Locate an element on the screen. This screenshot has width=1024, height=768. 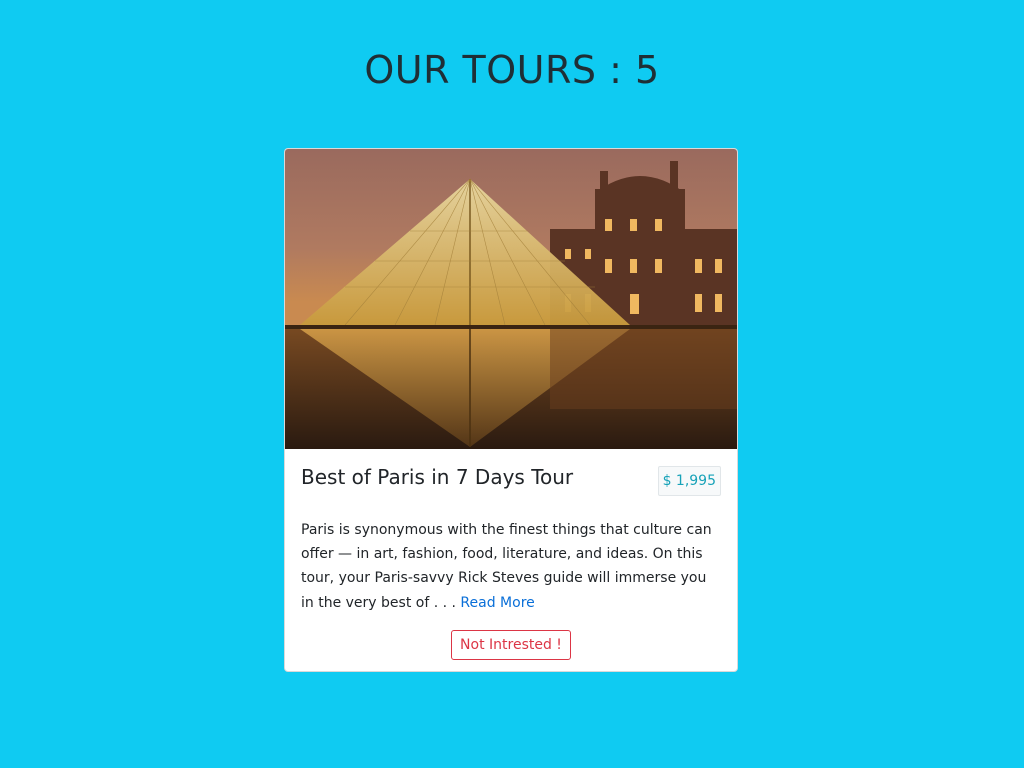
page-title: OUR TOURS : 5 is located at coordinates (512, 70).